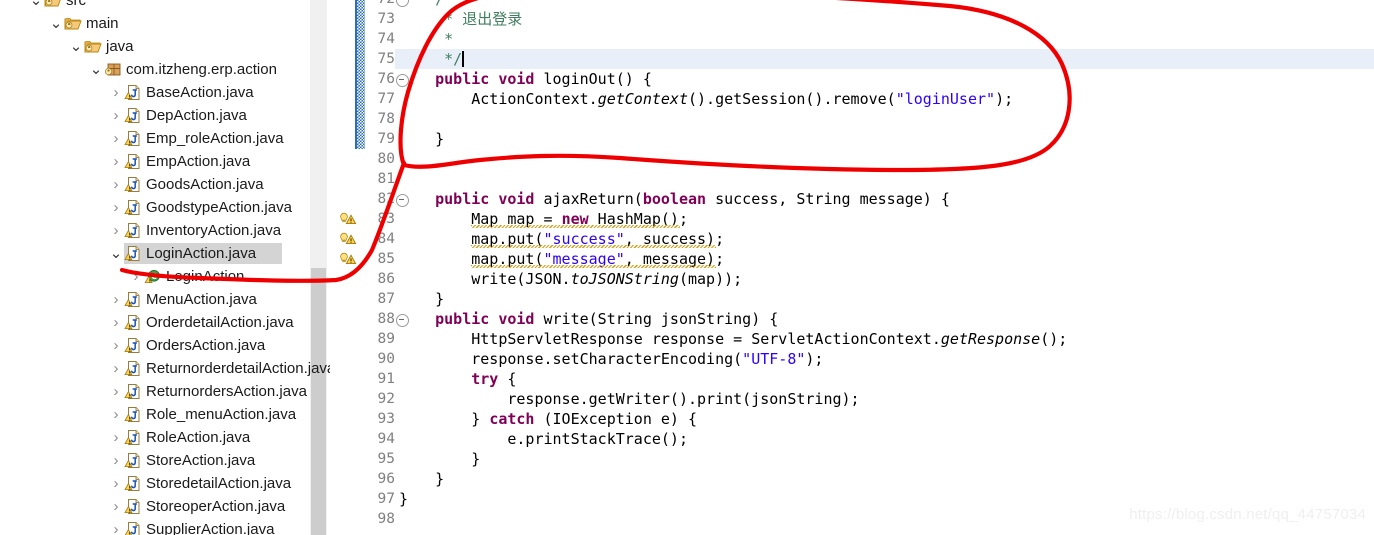 The width and height of the screenshot is (1374, 535). What do you see at coordinates (165, 138) in the screenshot?
I see `tree-item-emp_roleaction-java: › Emp_roleAction.java` at bounding box center [165, 138].